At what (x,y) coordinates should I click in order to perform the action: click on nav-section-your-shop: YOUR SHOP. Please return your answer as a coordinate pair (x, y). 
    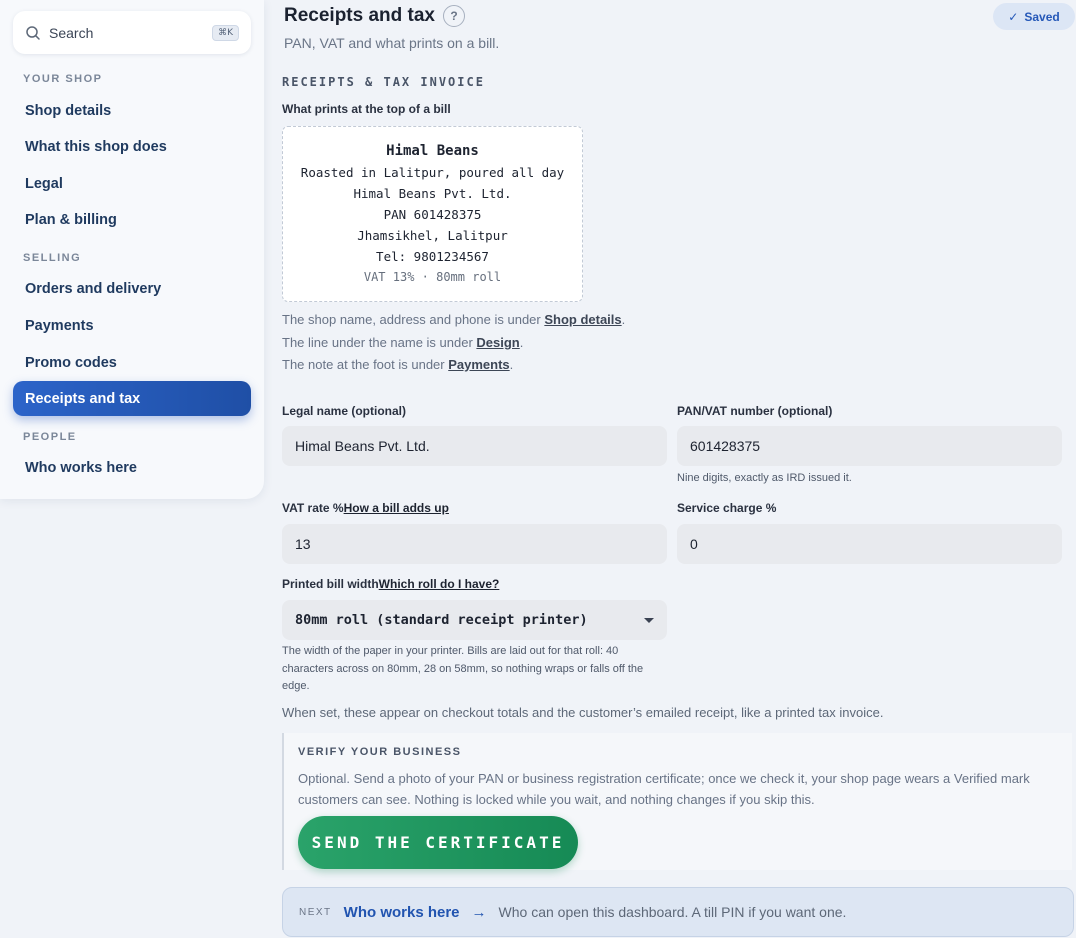
    Looking at the image, I should click on (63, 79).